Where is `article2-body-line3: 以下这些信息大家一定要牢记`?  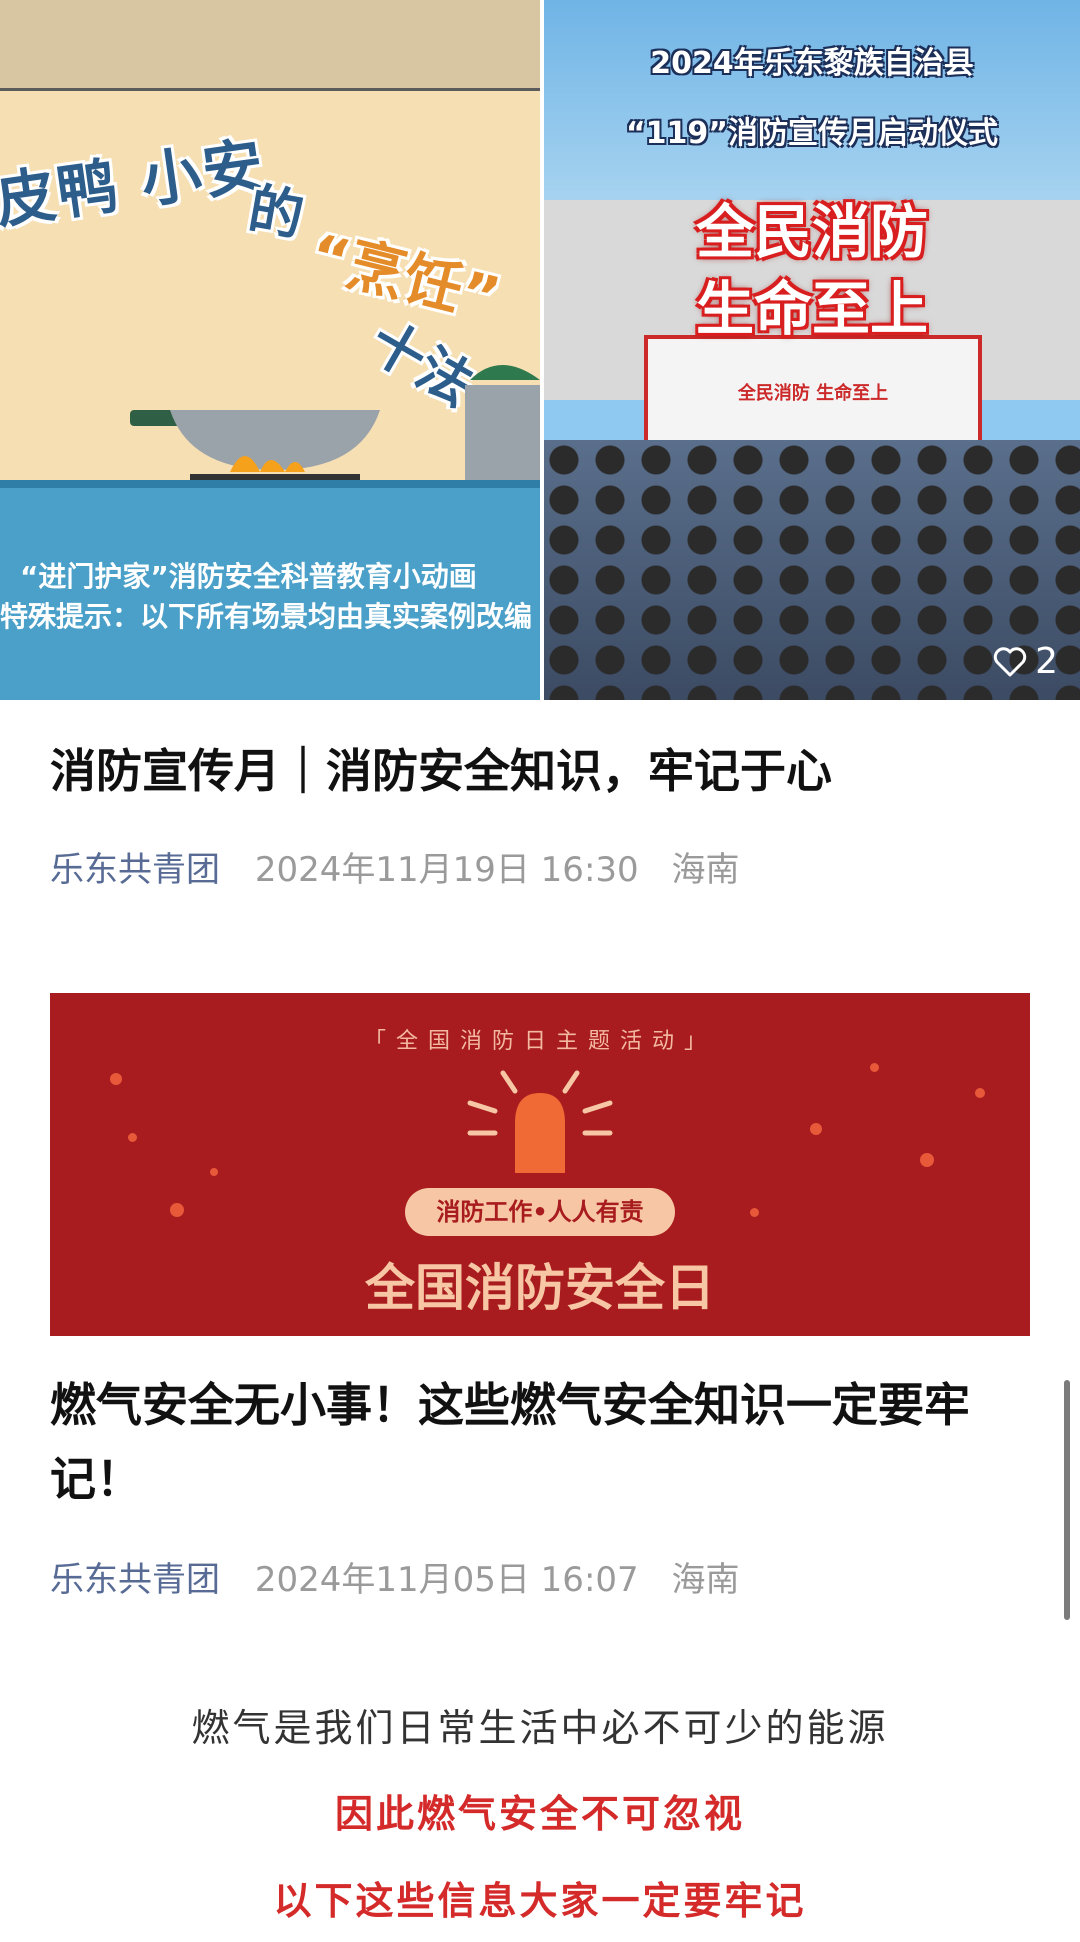
article2-body-line3: 以下这些信息大家一定要牢记 is located at coordinates (540, 1901).